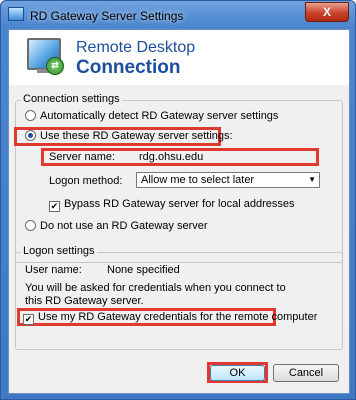 The image size is (356, 400). What do you see at coordinates (28, 319) in the screenshot?
I see `use-credentials-checkbox: ✔` at bounding box center [28, 319].